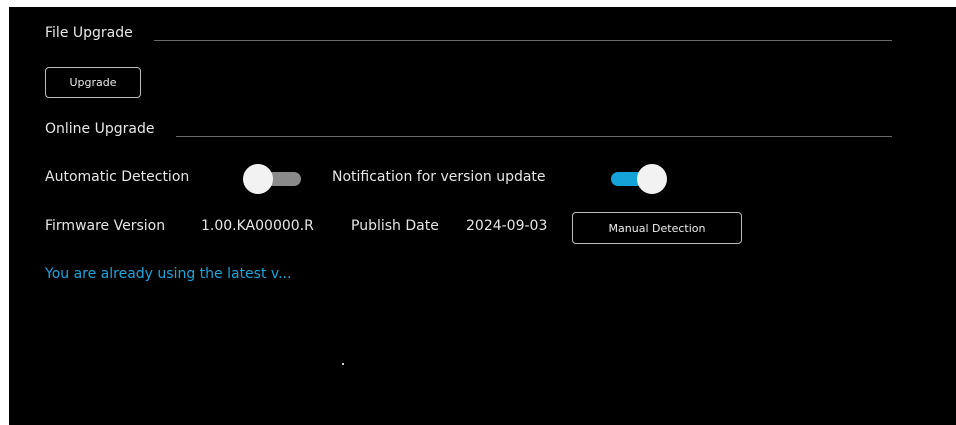 The image size is (956, 425). What do you see at coordinates (89, 33) in the screenshot?
I see `file-upgrade-title: File Upgrade` at bounding box center [89, 33].